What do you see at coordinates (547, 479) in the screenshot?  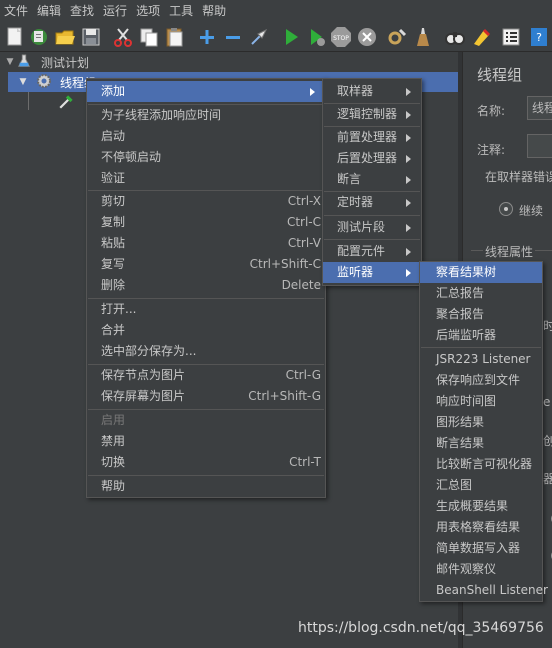 I see `cut-text-4: 器` at bounding box center [547, 479].